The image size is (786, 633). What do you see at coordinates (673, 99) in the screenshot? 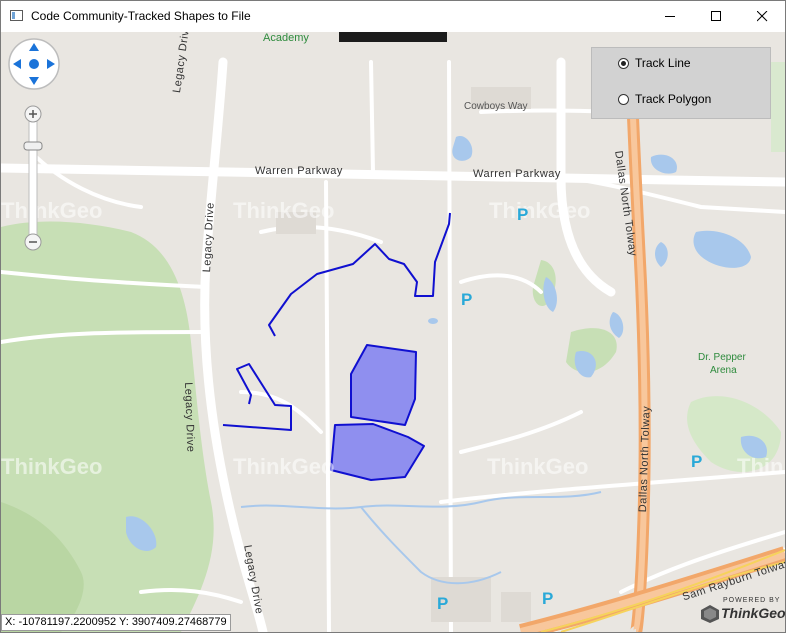
I see `track-polygon-label: Track Polygon` at bounding box center [673, 99].